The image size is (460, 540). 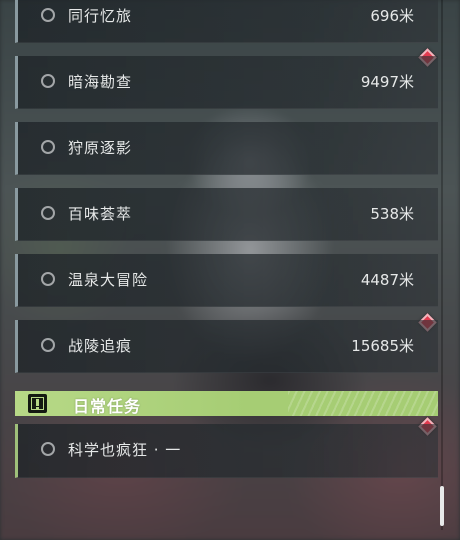 What do you see at coordinates (442, 506) in the screenshot?
I see `scroll-thumb` at bounding box center [442, 506].